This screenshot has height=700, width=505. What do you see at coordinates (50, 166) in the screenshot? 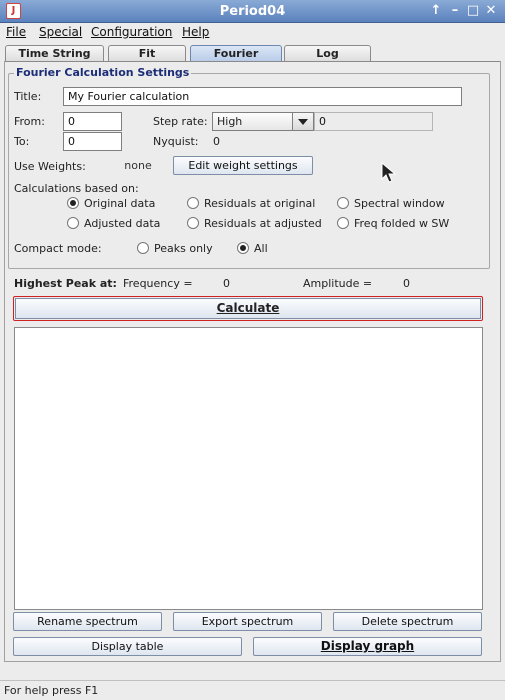
I see `use-weights-label: Use Weights:` at bounding box center [50, 166].